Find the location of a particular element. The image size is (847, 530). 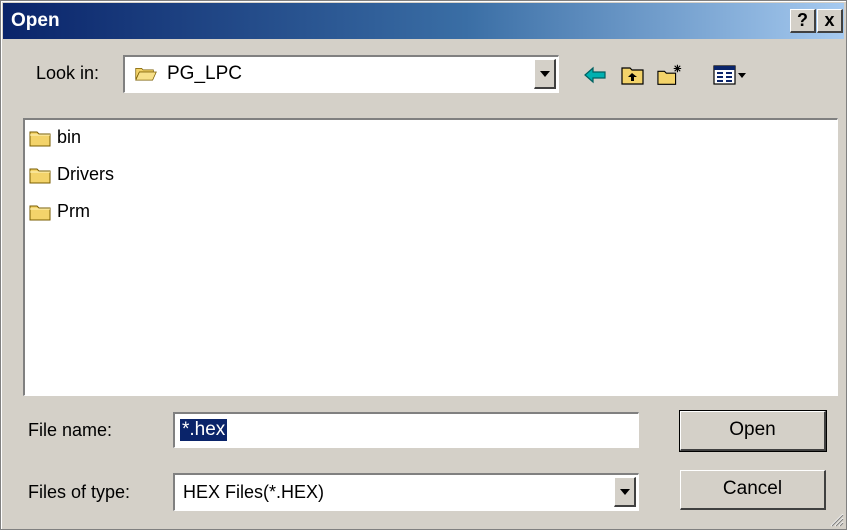

view-menu-icon is located at coordinates (731, 75).